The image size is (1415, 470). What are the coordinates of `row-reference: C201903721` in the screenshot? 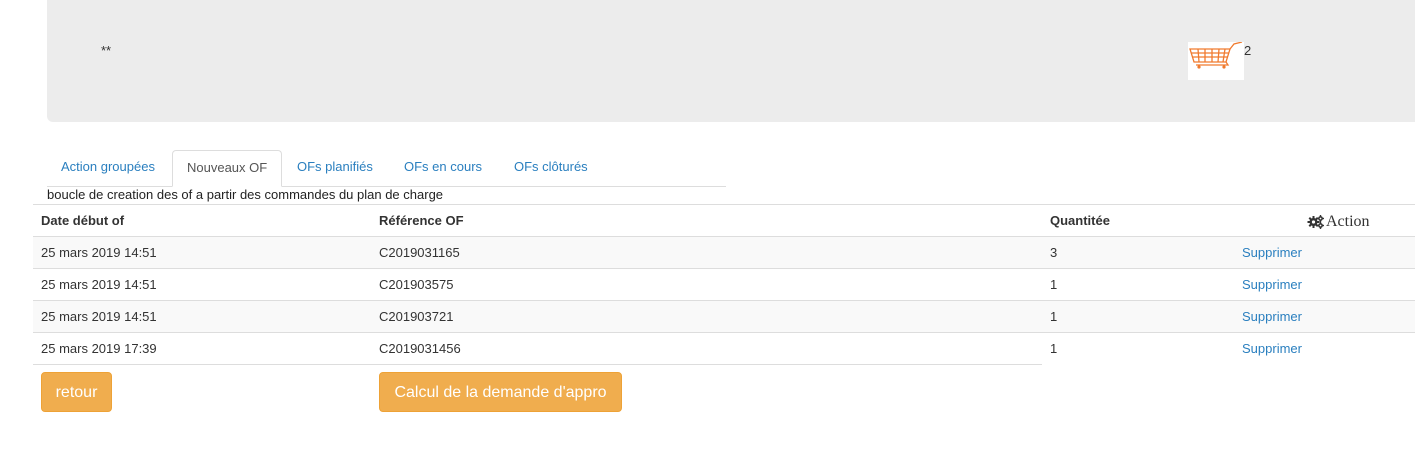 It's located at (416, 316).